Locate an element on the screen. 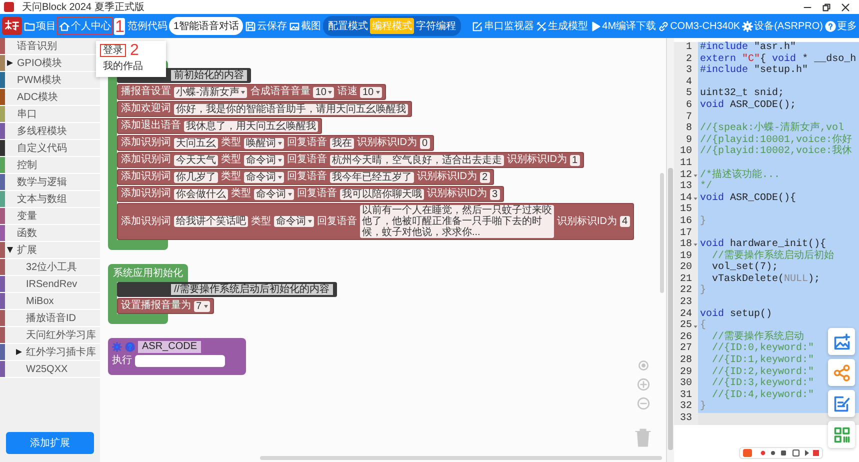 The image size is (859, 462). comment-field: 前初始化的内容 is located at coordinates (209, 75).